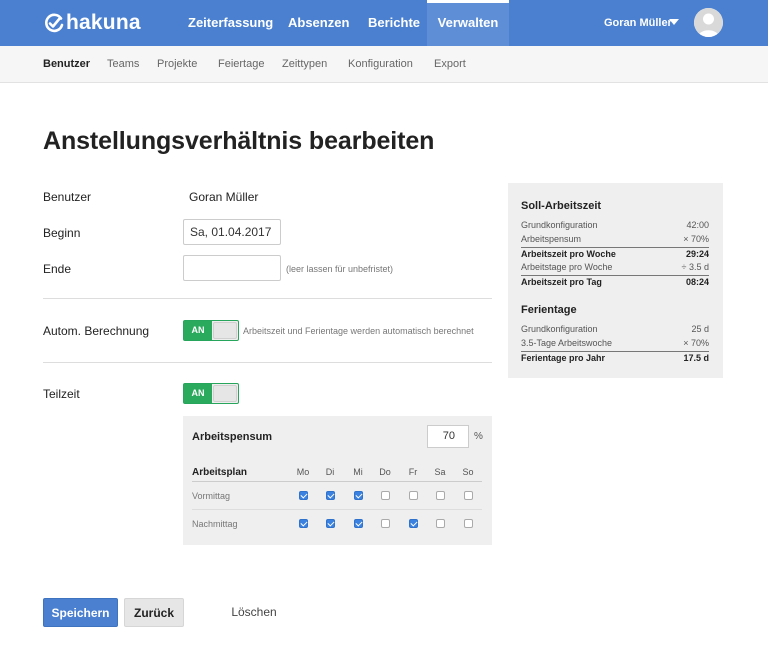 This screenshot has height=671, width=768. I want to click on summary-row-value: 42:00, so click(697, 225).